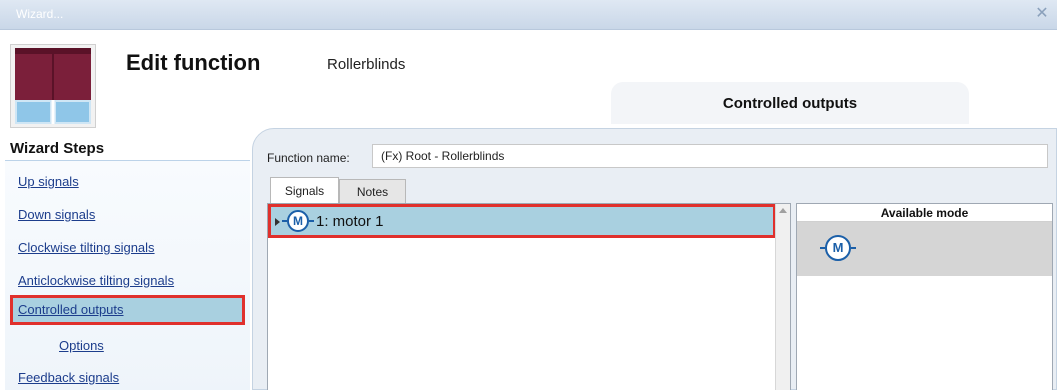 Image resolution: width=1057 pixels, height=390 pixels. Describe the element at coordinates (68, 377) in the screenshot. I see `nav-item-feedback-signals: Feedback signals` at that location.